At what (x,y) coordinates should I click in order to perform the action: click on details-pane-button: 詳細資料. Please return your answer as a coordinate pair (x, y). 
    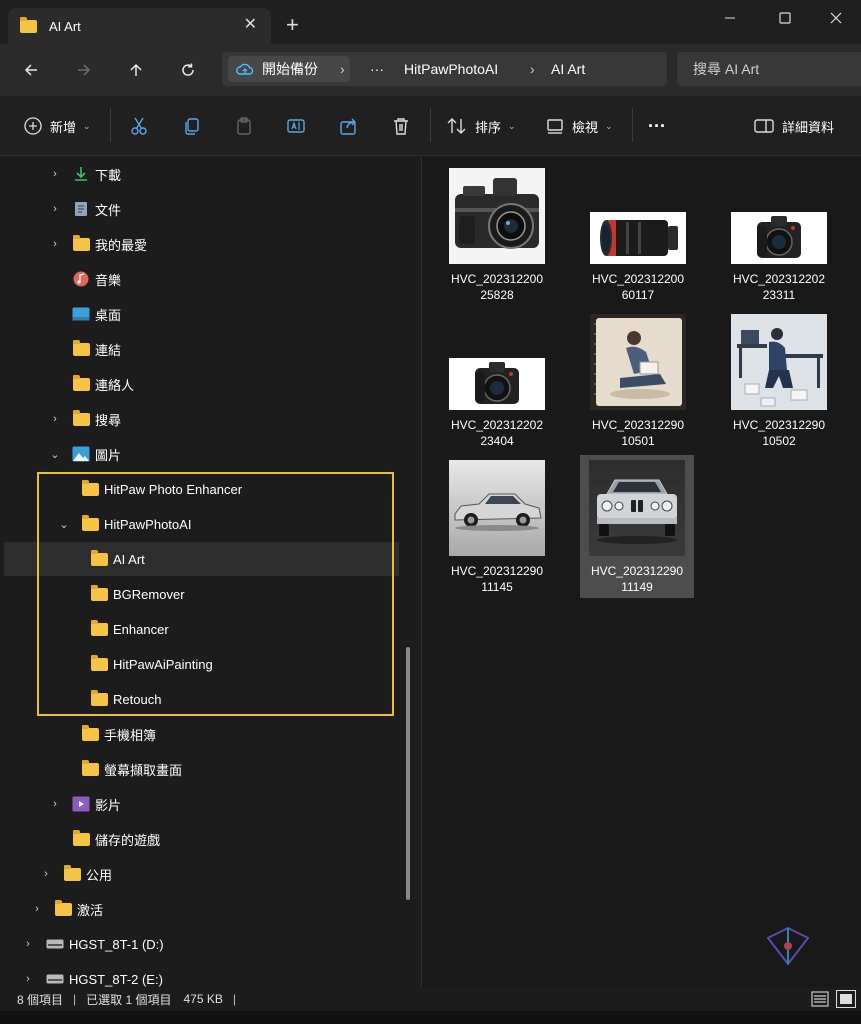
    Looking at the image, I should click on (794, 126).